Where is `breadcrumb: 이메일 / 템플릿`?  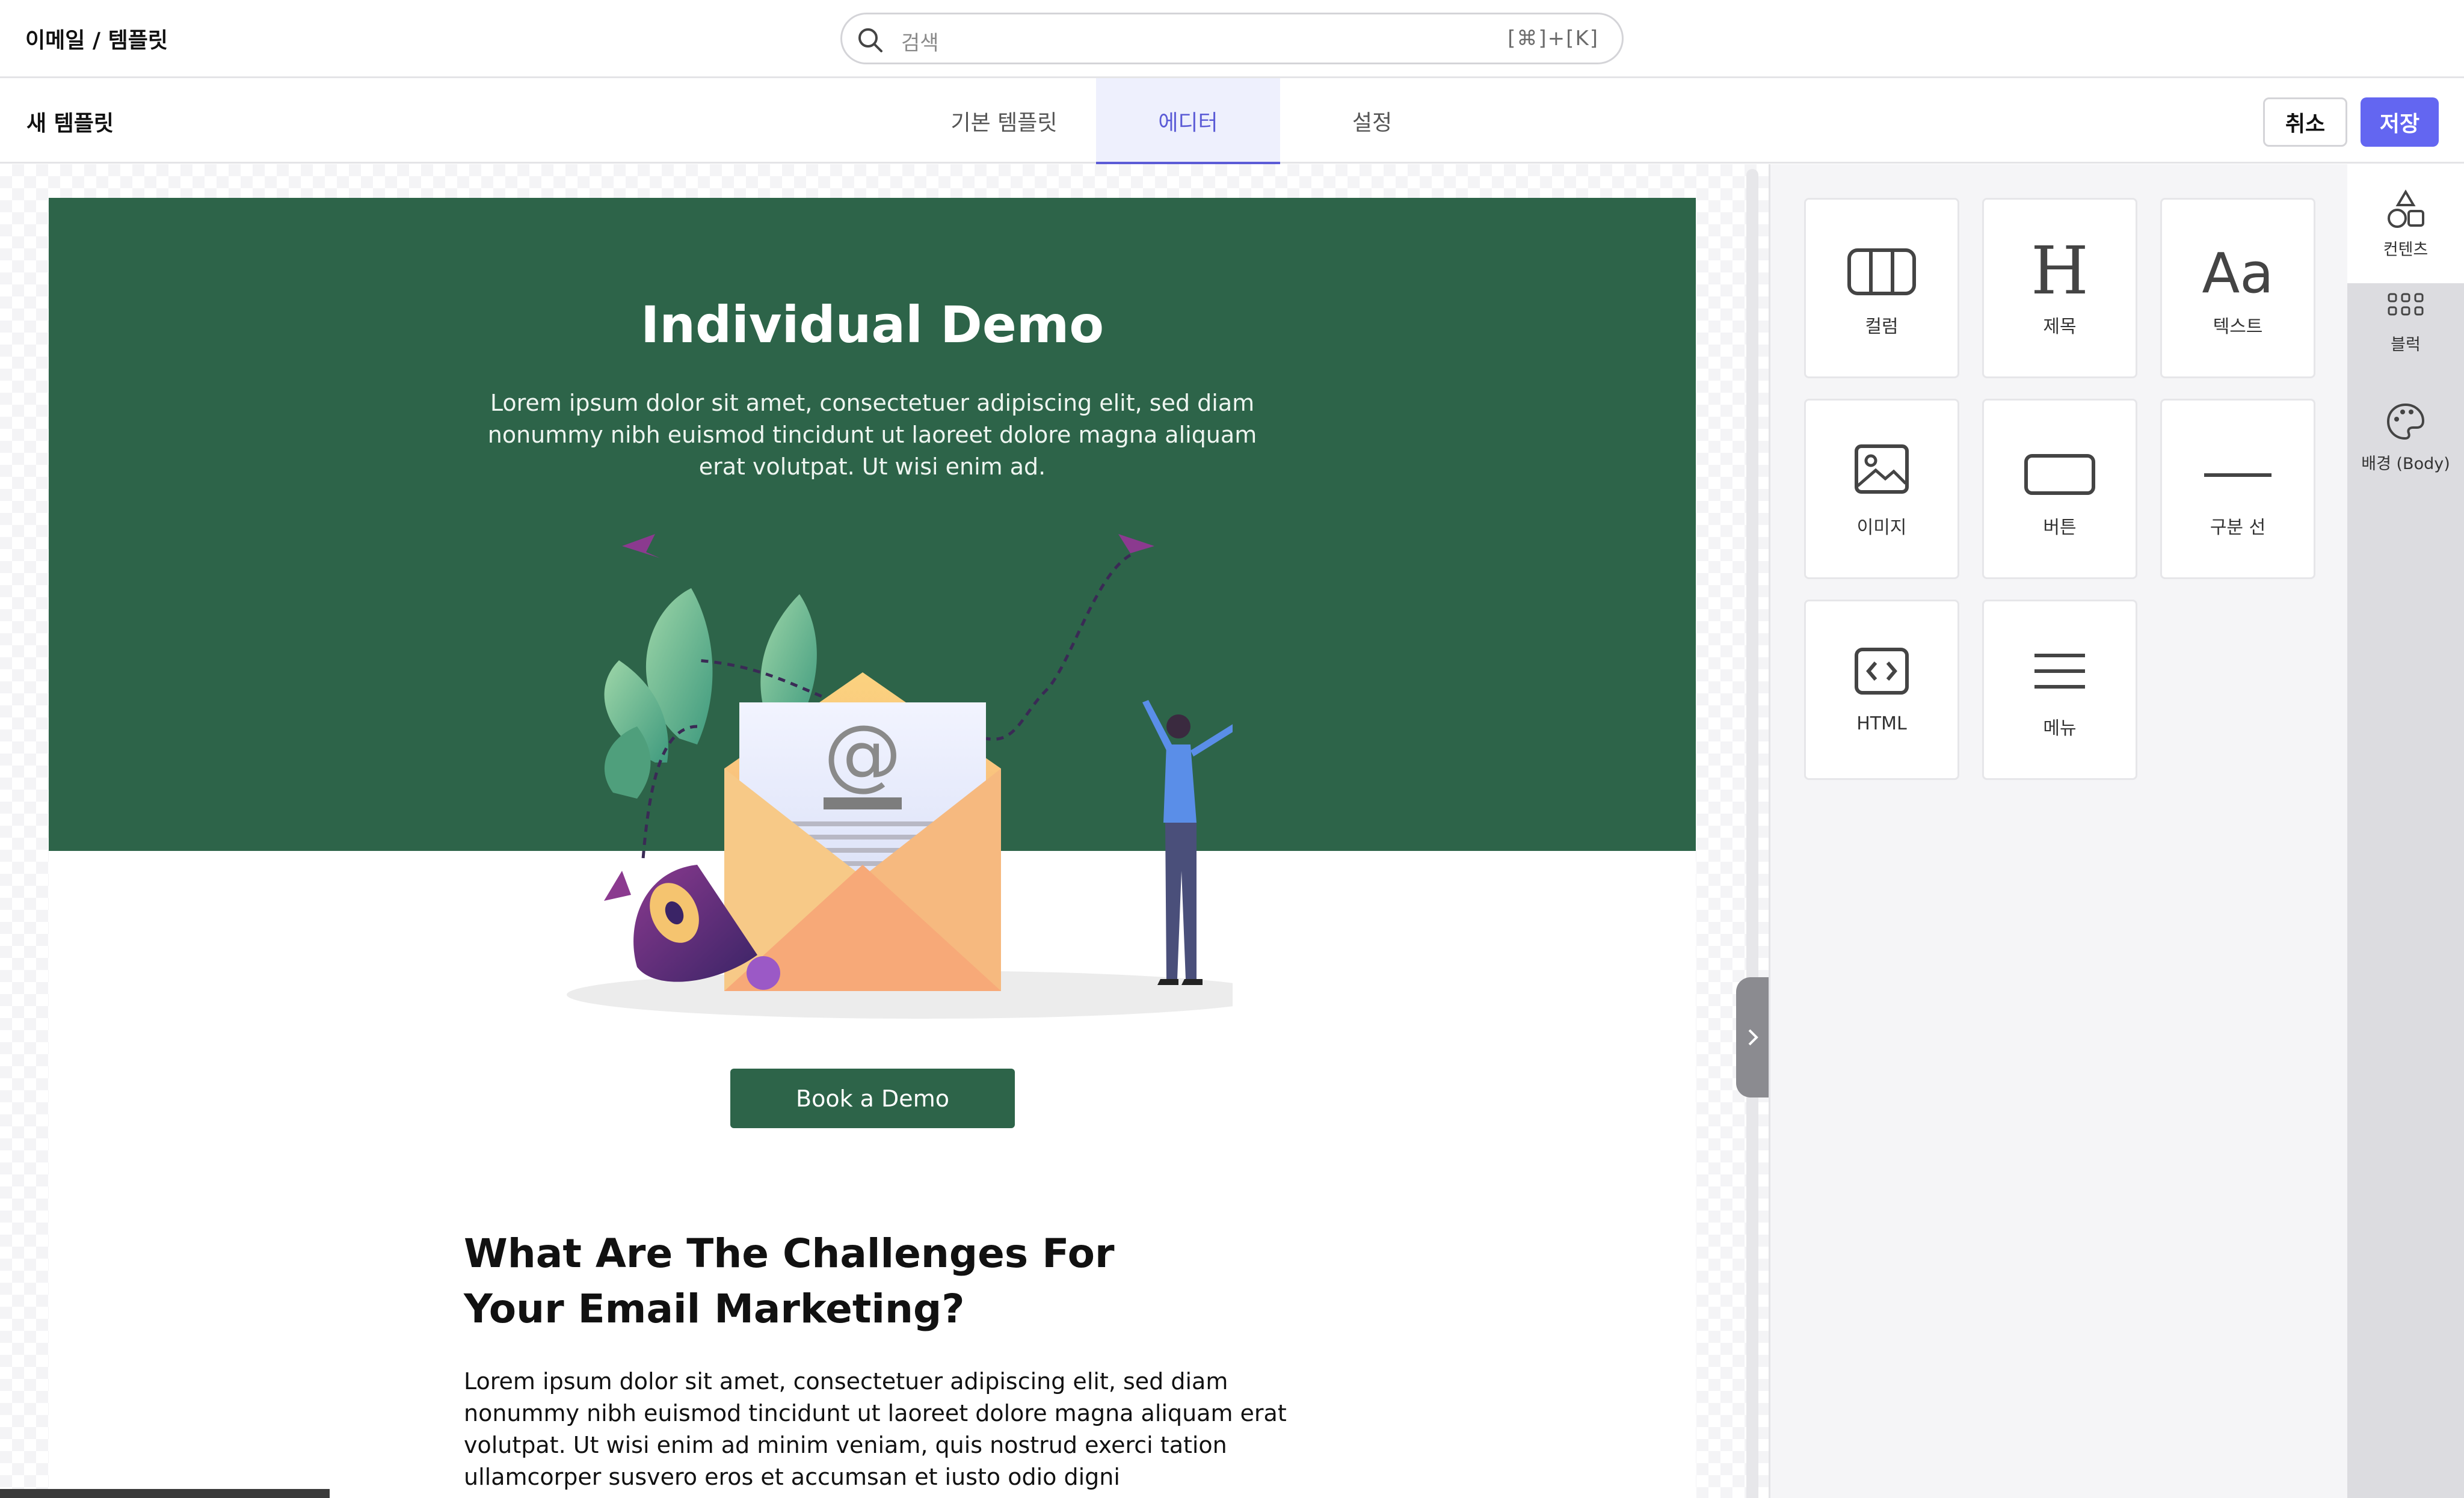
breadcrumb: 이메일 / 템플릿 is located at coordinates (96, 38).